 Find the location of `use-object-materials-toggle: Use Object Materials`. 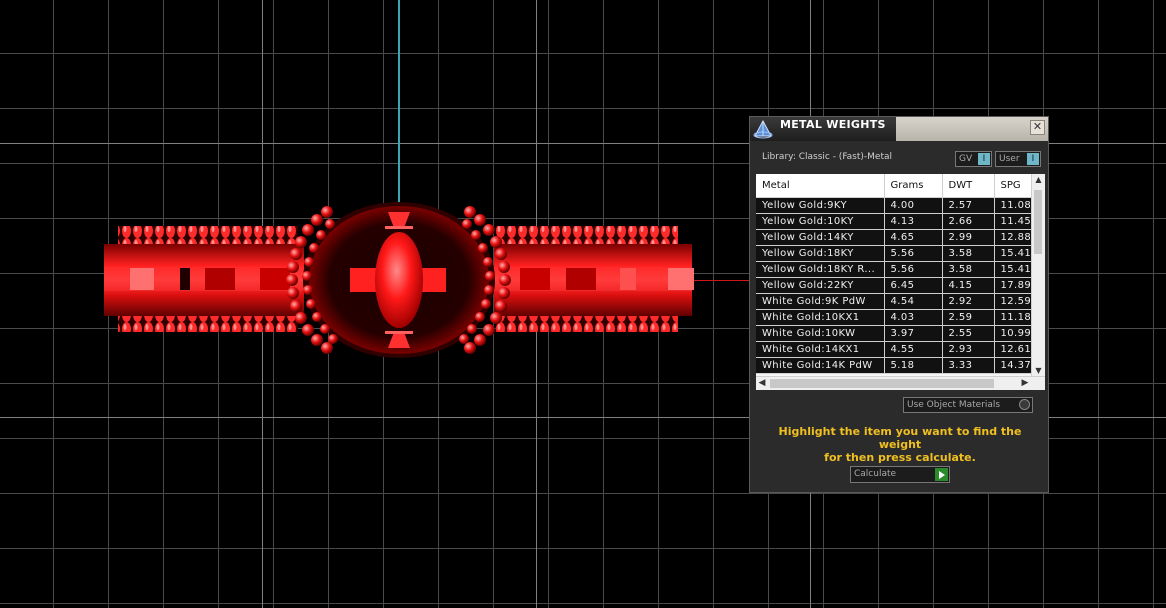

use-object-materials-toggle: Use Object Materials is located at coordinates (968, 405).